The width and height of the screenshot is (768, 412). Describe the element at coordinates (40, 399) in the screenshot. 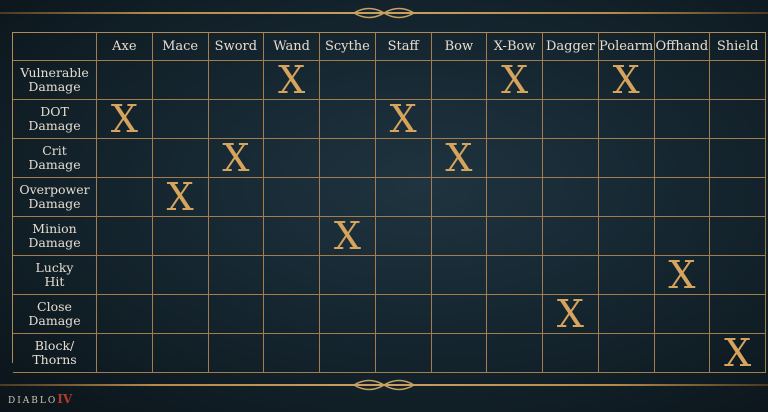

I see `game-logo: DIABLOIV` at that location.